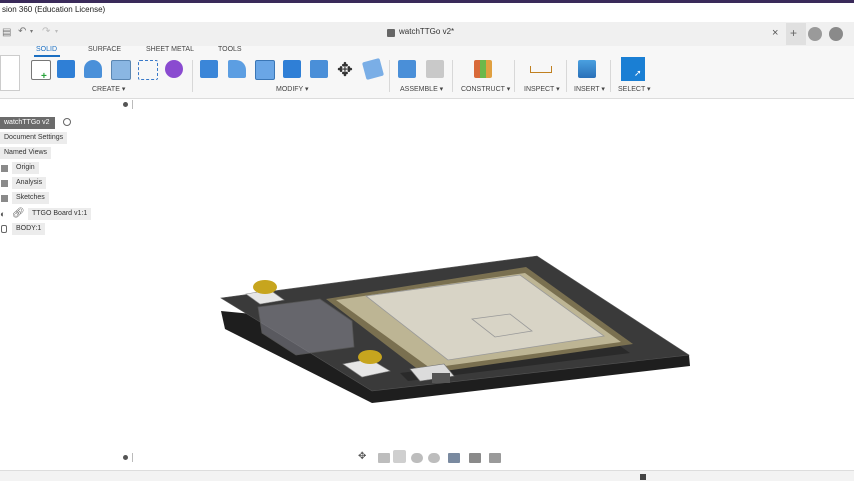 The image size is (854, 481). I want to click on move-icon: ✥, so click(345, 70).